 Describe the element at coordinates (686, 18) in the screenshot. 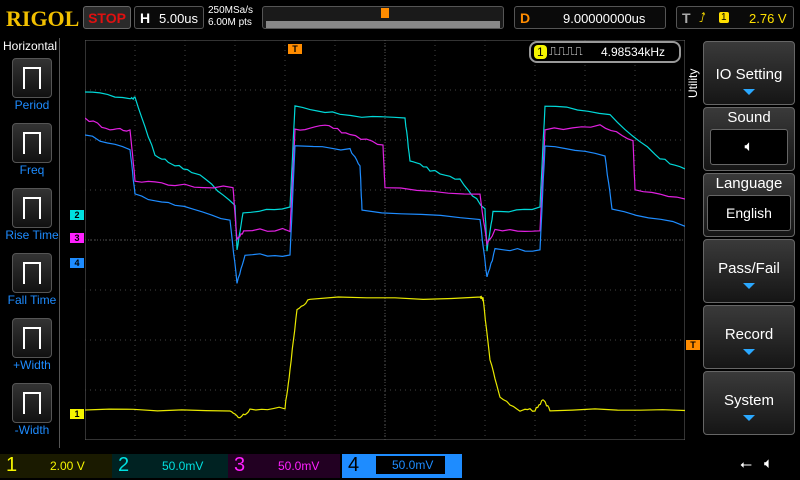

I see `t-label: T` at that location.